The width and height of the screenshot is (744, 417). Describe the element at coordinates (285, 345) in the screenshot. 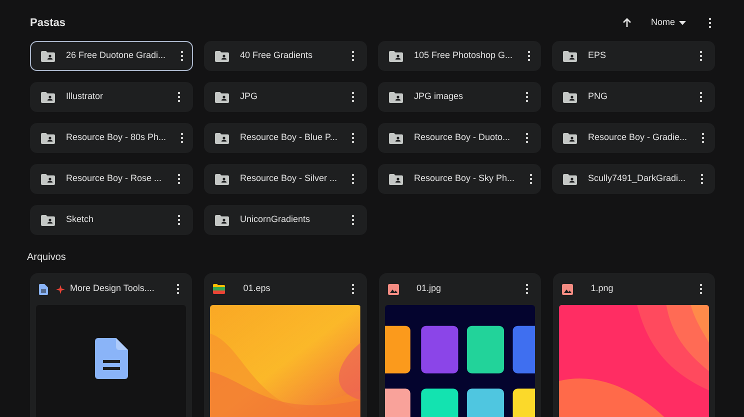

I see `file-card: 01.eps` at that location.